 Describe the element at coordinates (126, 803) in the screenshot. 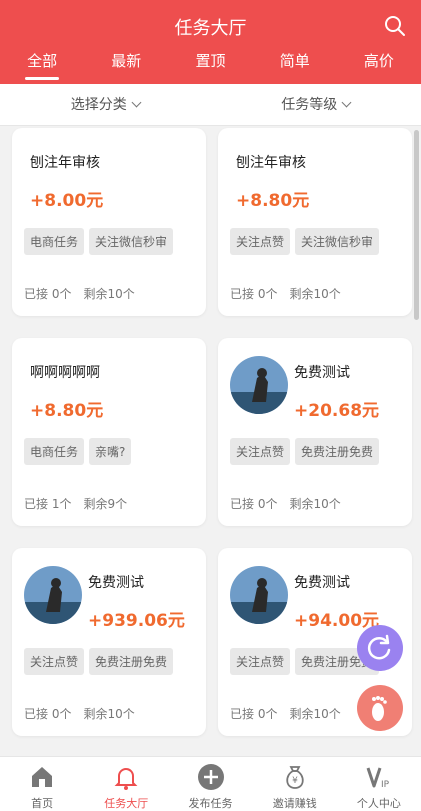

I see `nav-task-hall-label: 任务大厅` at that location.